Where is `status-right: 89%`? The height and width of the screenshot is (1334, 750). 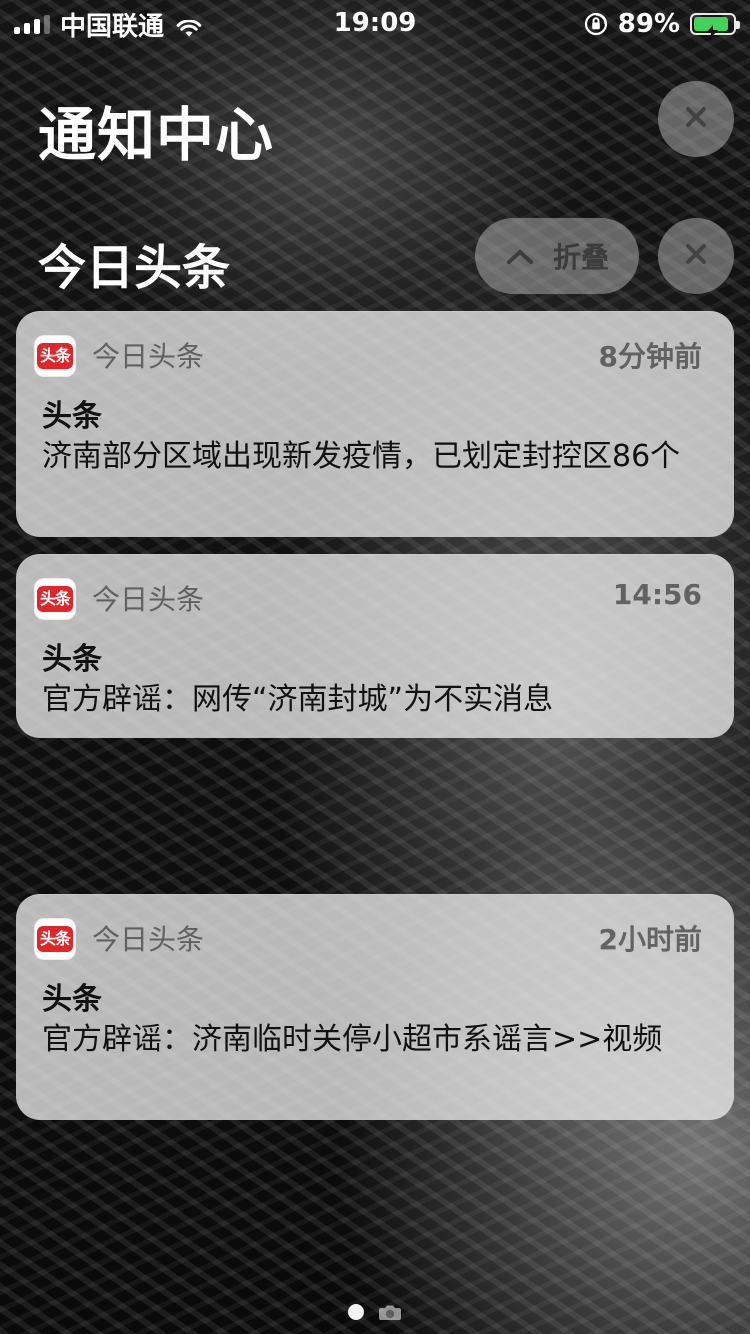 status-right: 89% is located at coordinates (662, 24).